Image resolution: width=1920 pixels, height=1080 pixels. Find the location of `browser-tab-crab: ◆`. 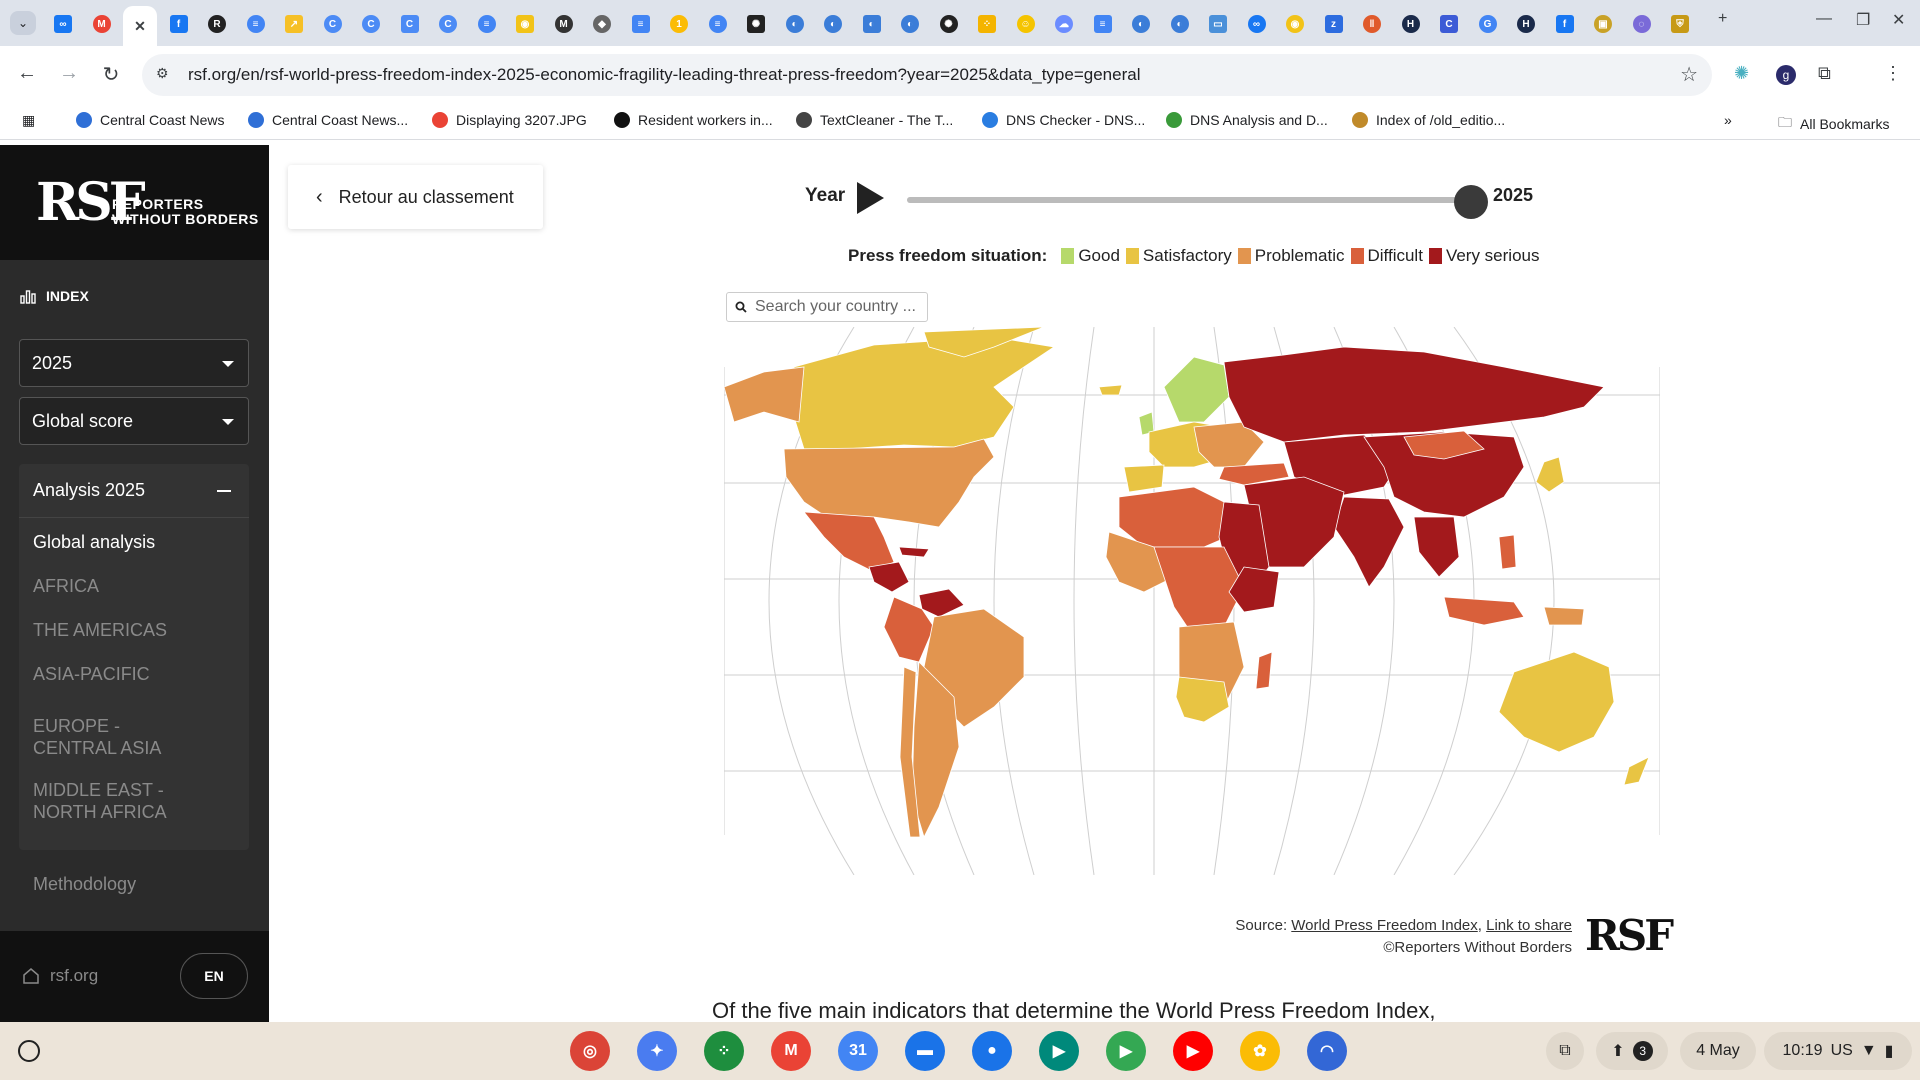

browser-tab-crab: ◆ is located at coordinates (602, 24).